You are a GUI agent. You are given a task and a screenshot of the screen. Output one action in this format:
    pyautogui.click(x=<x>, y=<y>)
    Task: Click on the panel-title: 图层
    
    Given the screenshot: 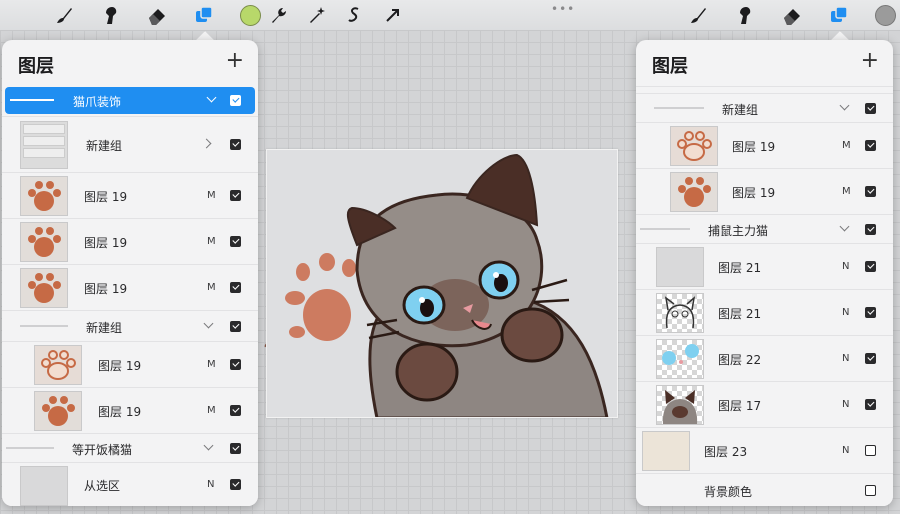 What is the action you would take?
    pyautogui.click(x=36, y=66)
    